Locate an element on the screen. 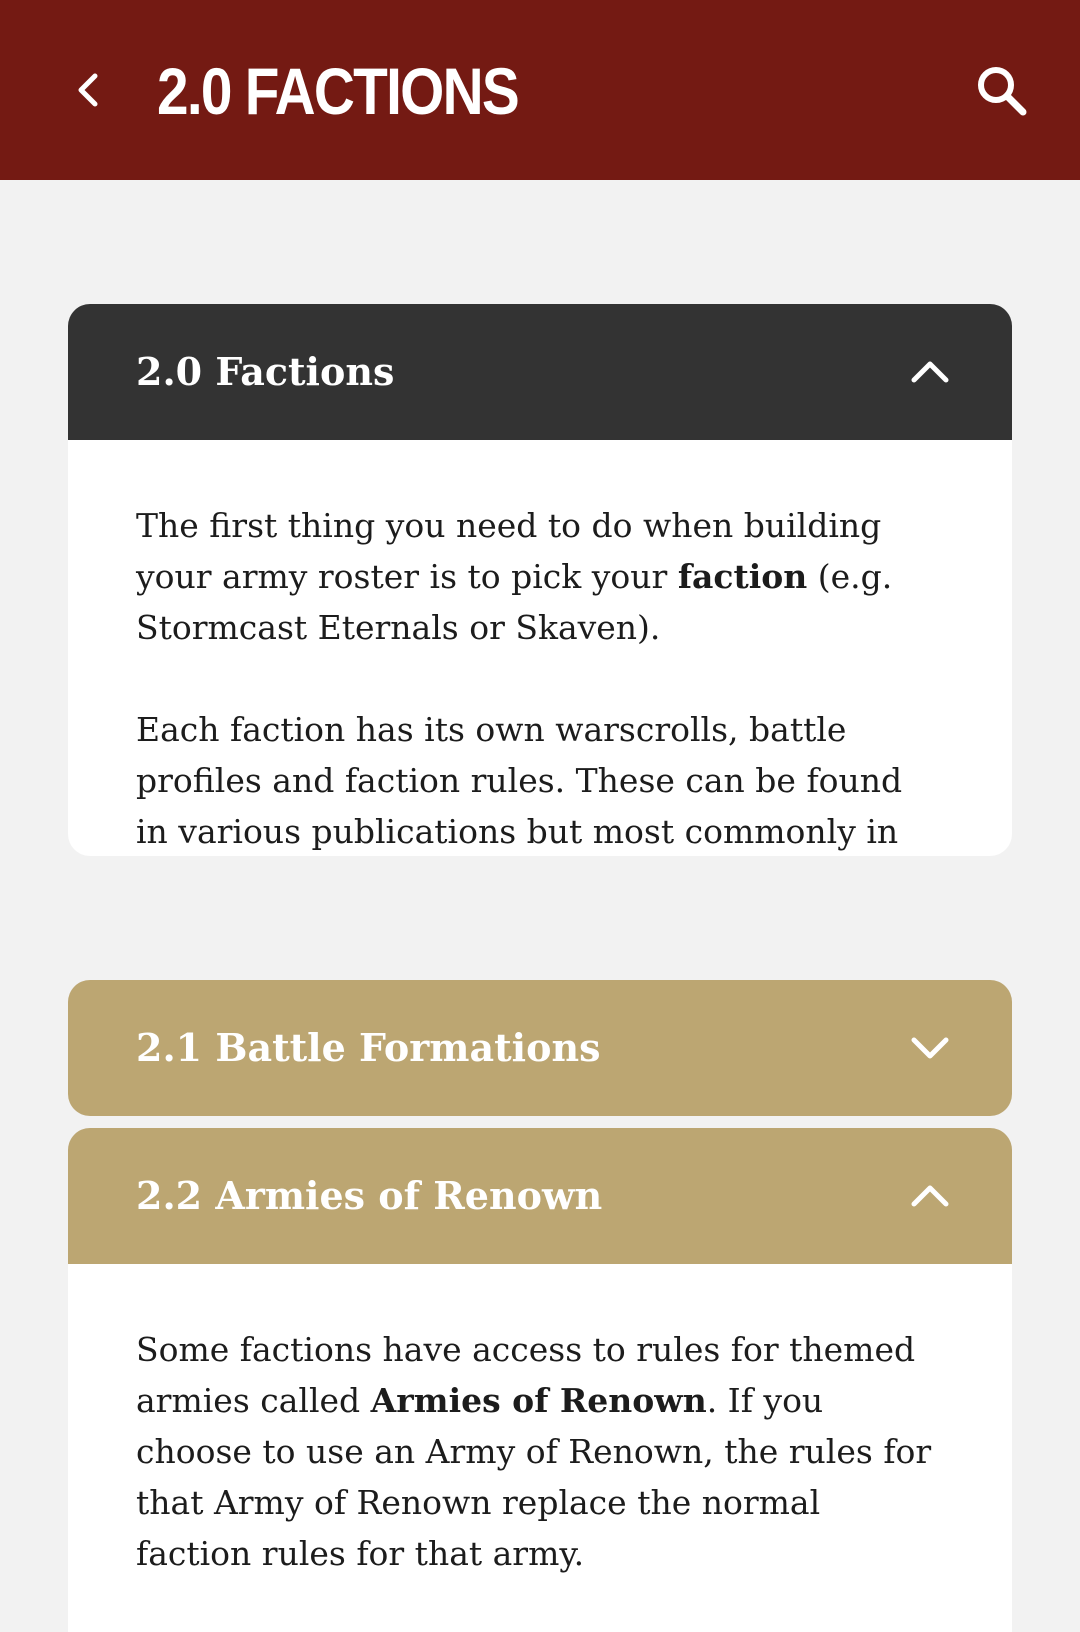 The image size is (1080, 1632). back-button is located at coordinates (90, 90).